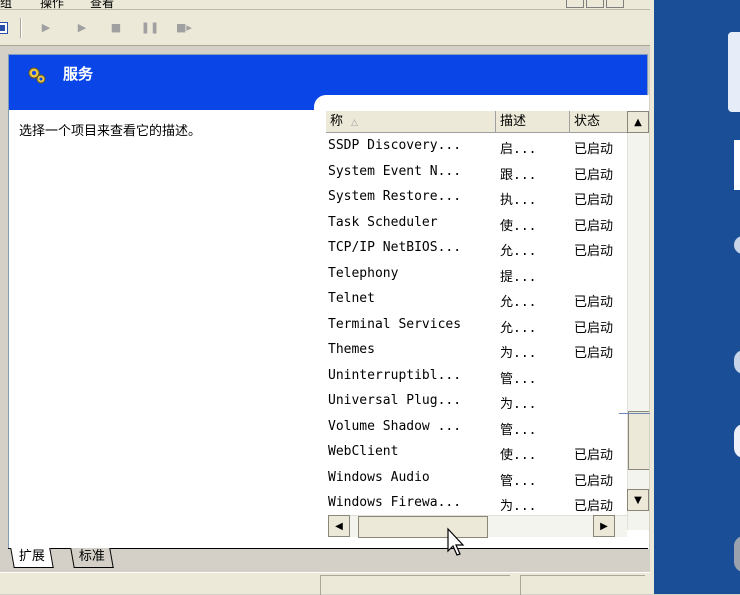 This screenshot has height=595, width=740. What do you see at coordinates (469, 173) in the screenshot?
I see `service-row: System Event N... 跟... 已启动` at bounding box center [469, 173].